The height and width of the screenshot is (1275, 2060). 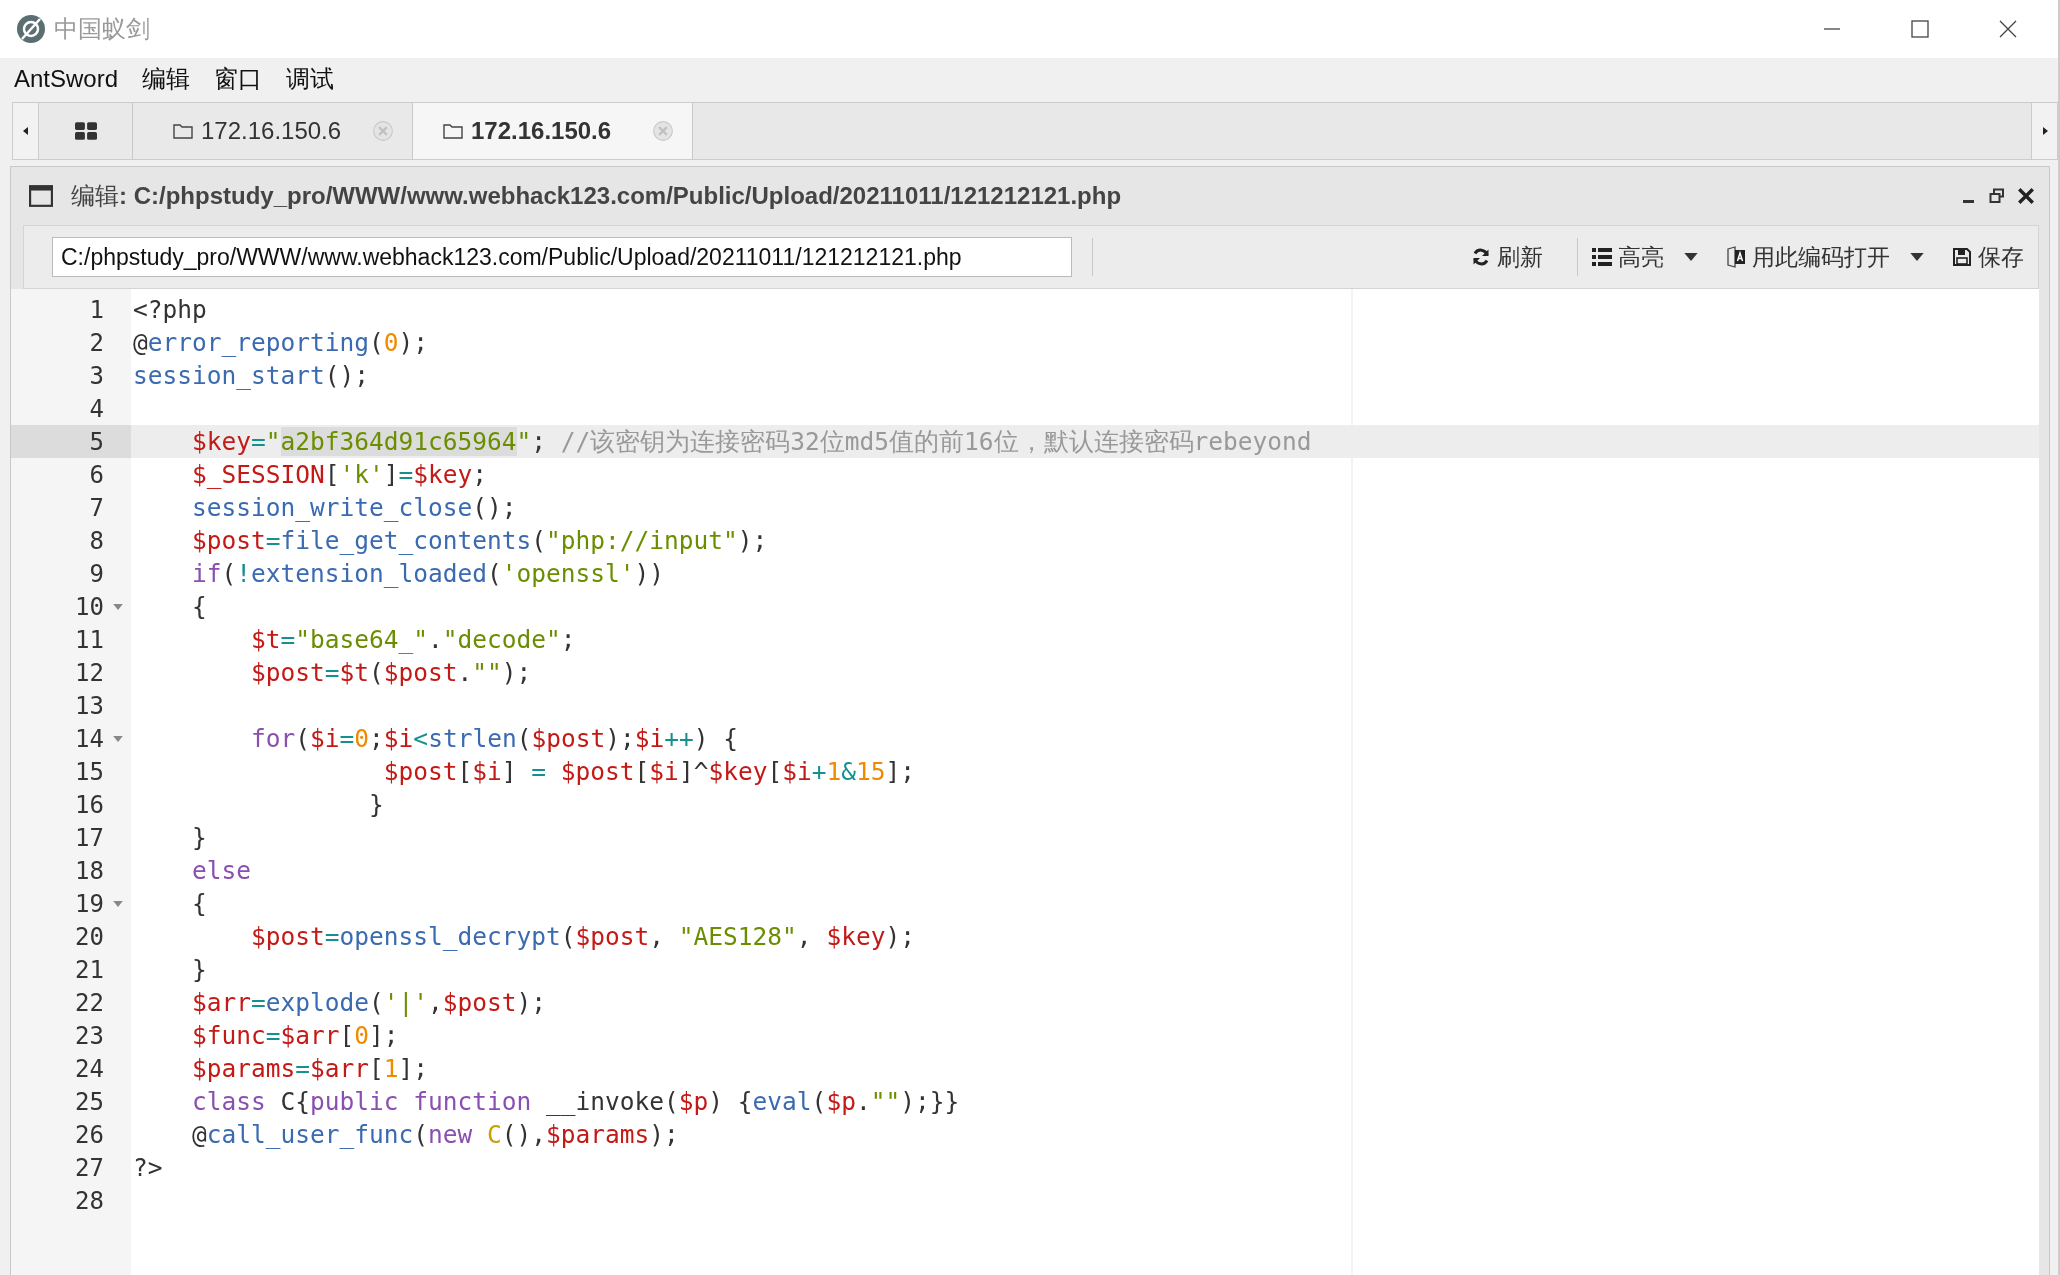 What do you see at coordinates (251, 375) in the screenshot?
I see `code-line: session_start();` at bounding box center [251, 375].